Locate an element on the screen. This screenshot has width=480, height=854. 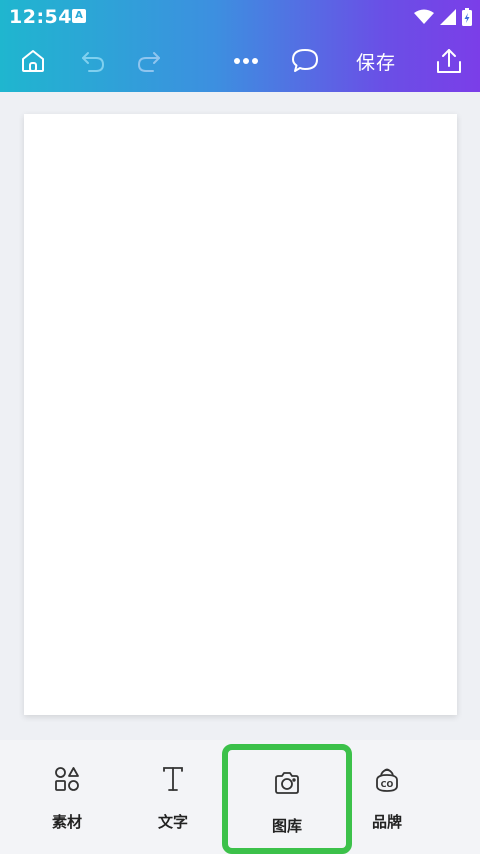
camera-icon is located at coordinates (287, 783).